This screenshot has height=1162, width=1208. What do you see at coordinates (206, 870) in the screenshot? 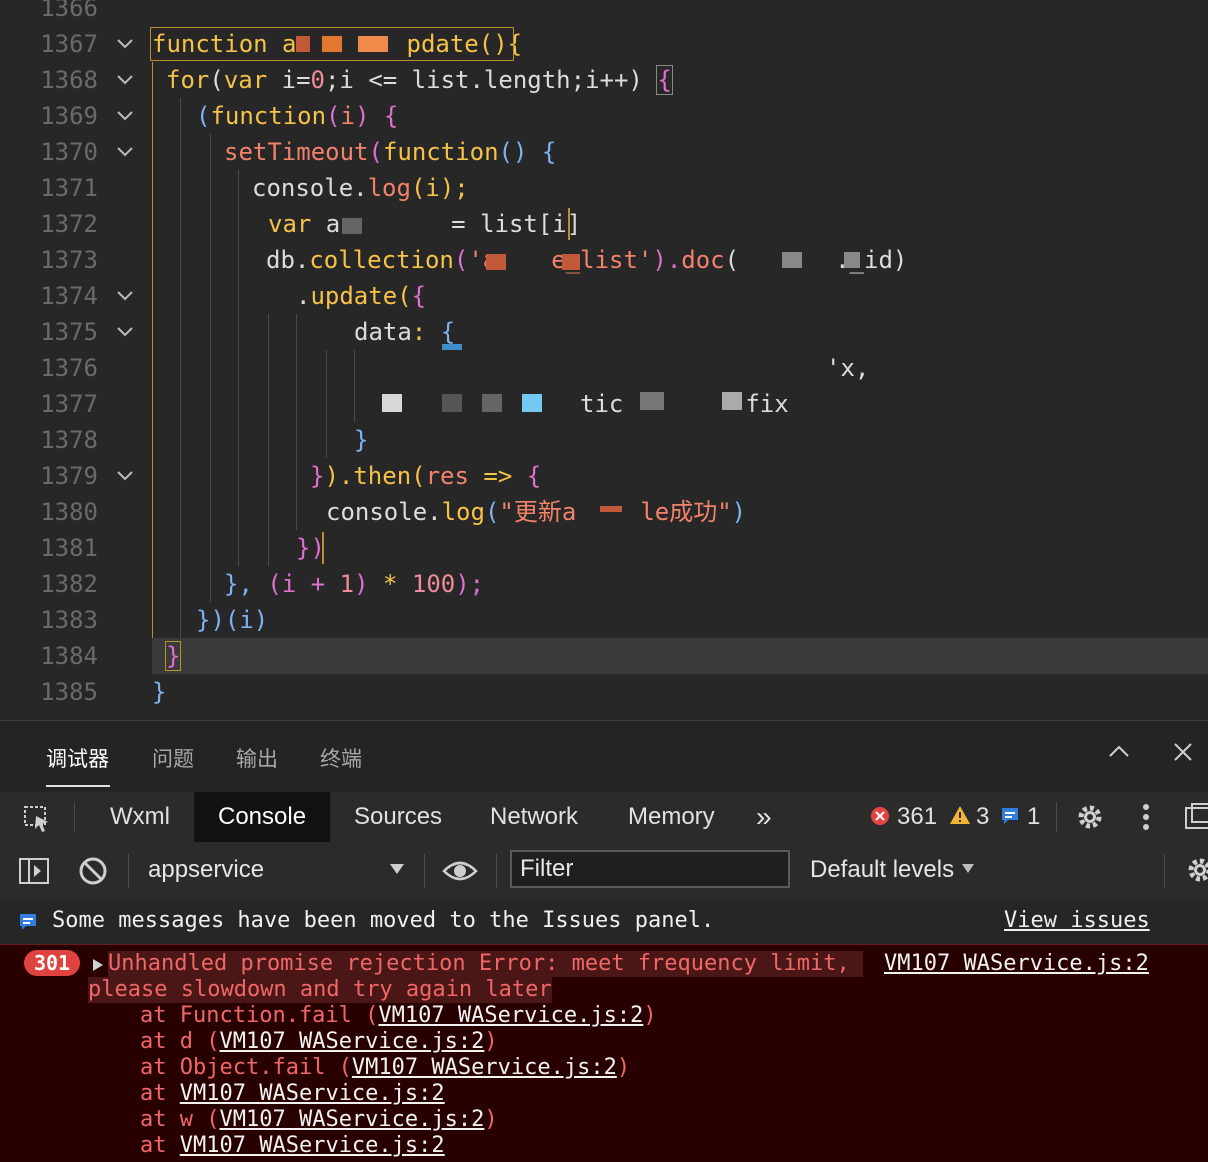
I see `context-selector: appservice` at bounding box center [206, 870].